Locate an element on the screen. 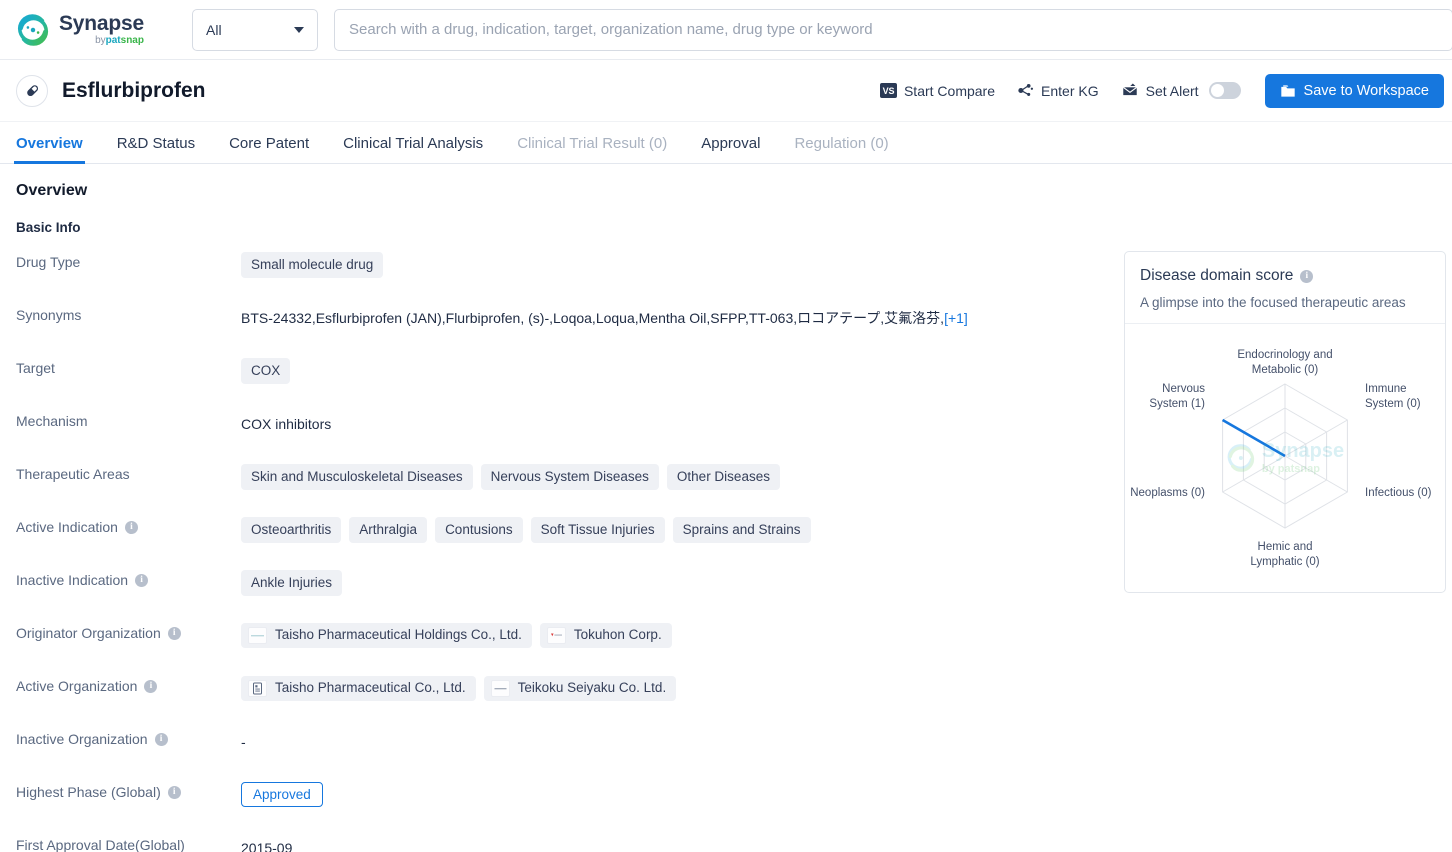  organization-name: Tokuhon Corp. is located at coordinates (617, 635).